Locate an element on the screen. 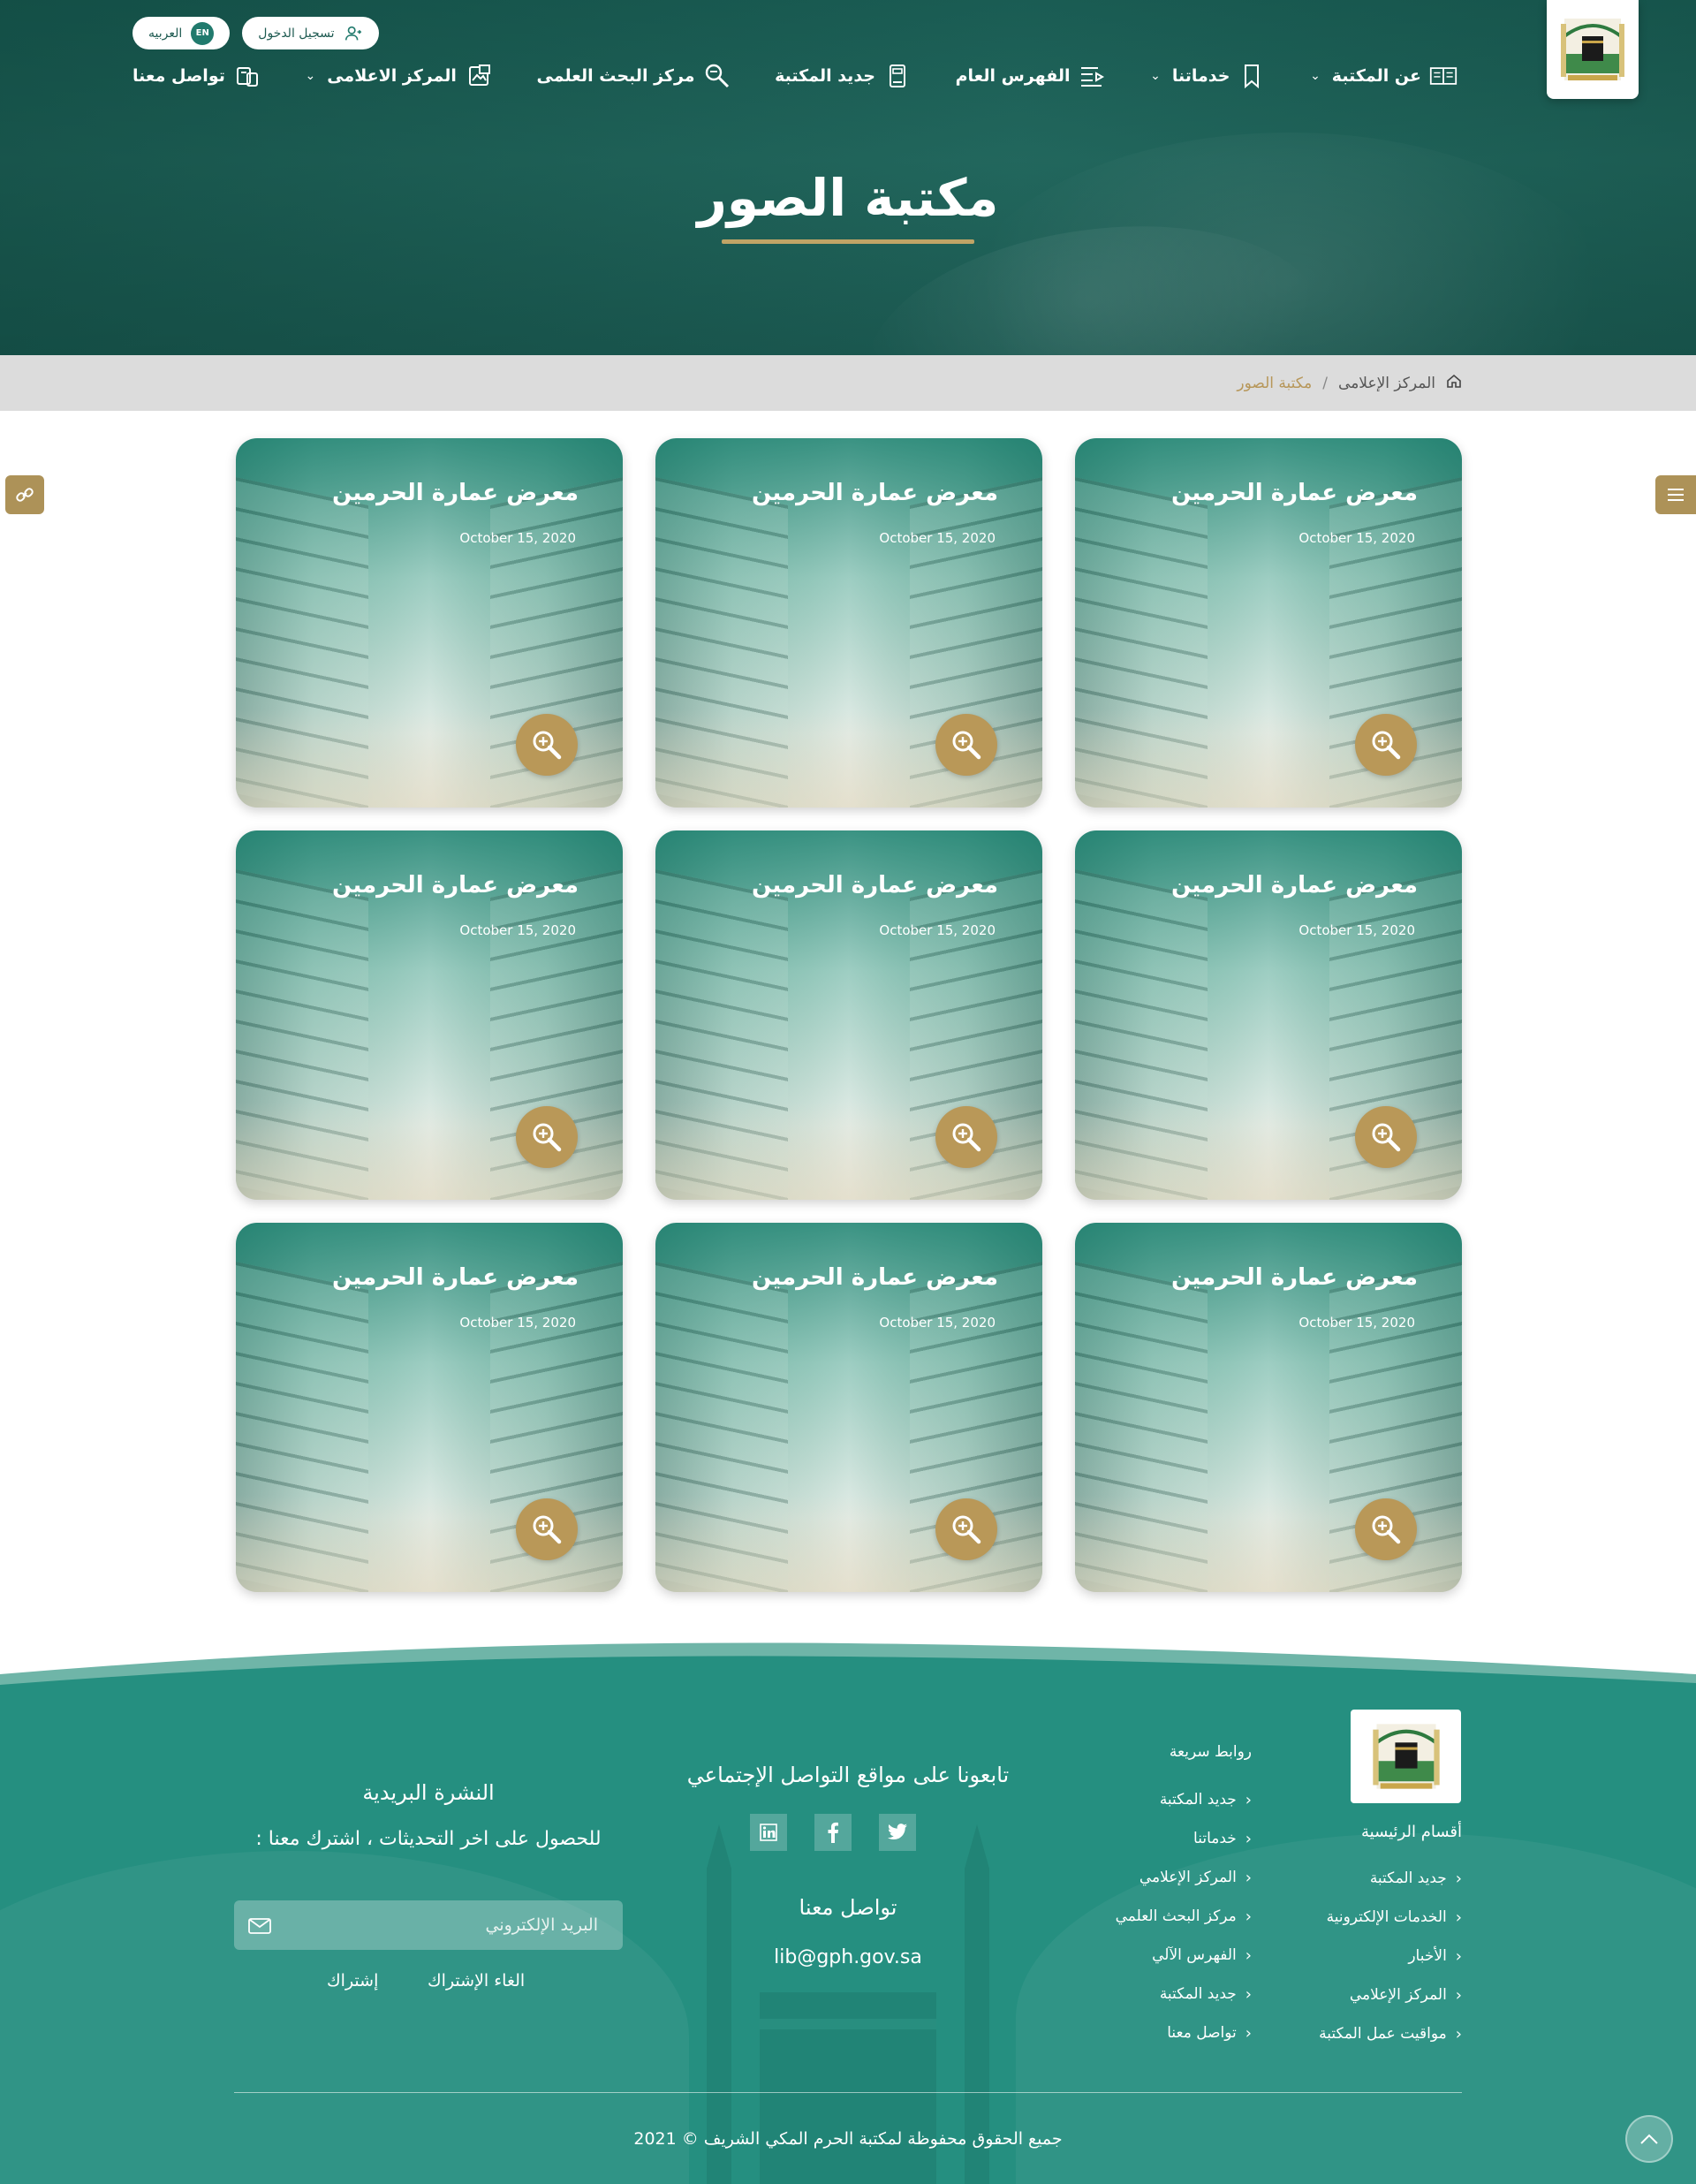  footer-link: ‹ خدماتنا is located at coordinates (1184, 1838).